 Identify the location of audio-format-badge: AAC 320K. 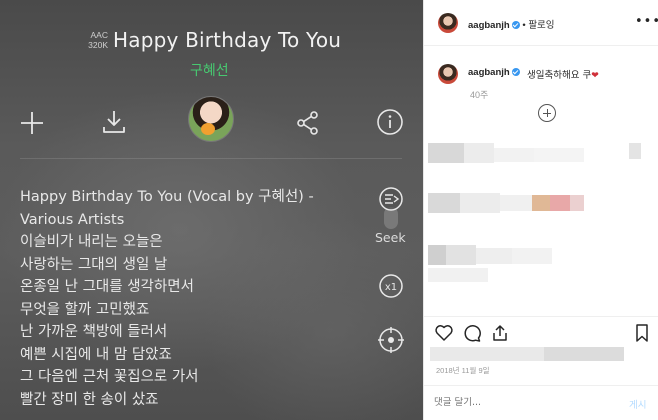
(94, 40).